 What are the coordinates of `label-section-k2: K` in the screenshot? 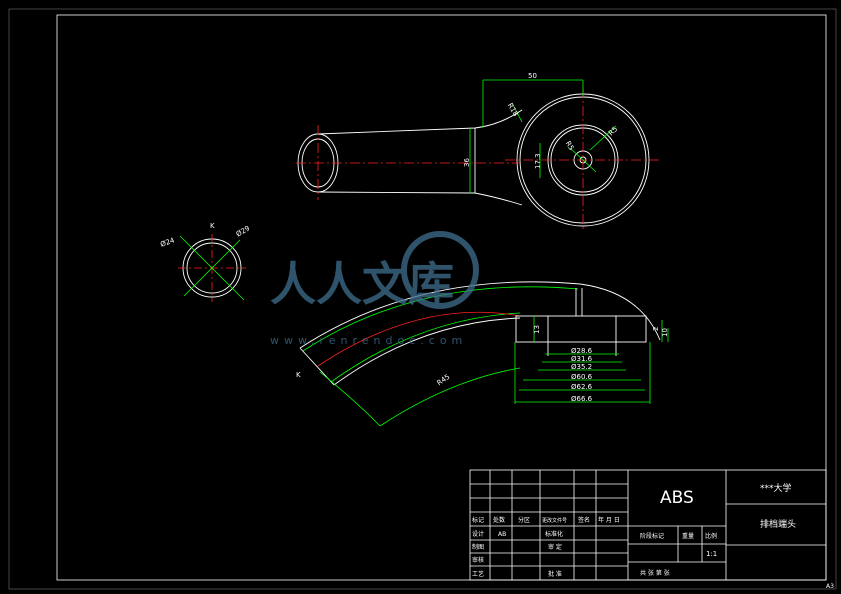 It's located at (298, 375).